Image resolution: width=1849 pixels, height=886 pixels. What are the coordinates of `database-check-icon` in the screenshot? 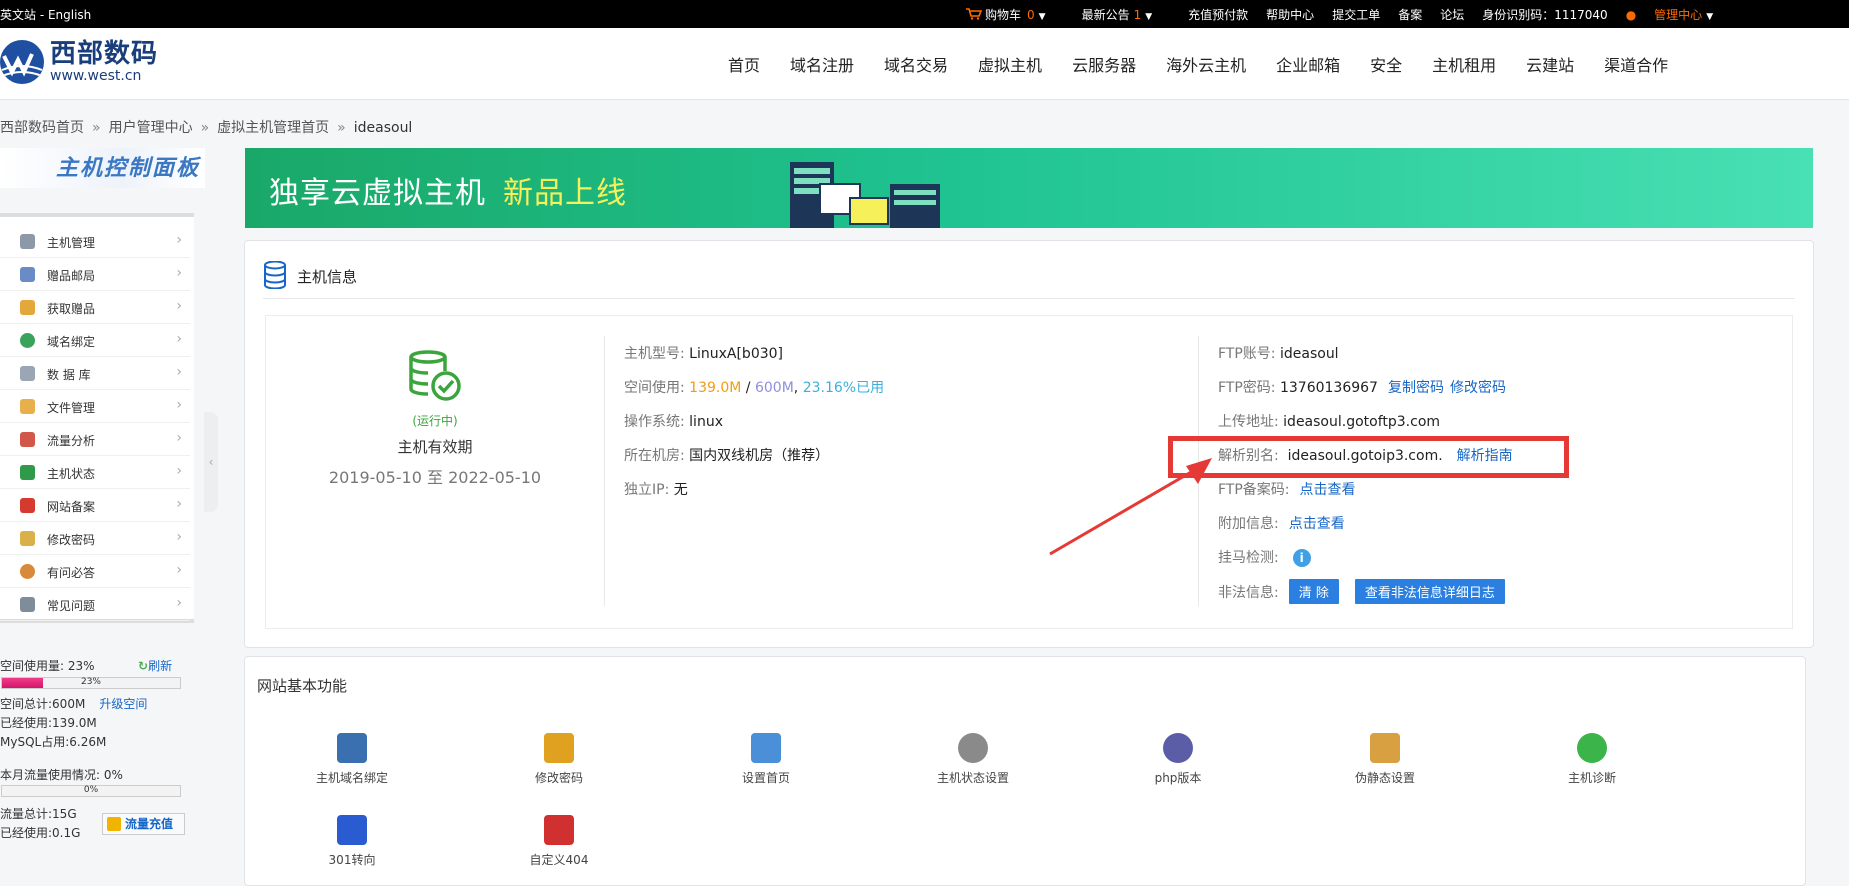 It's located at (435, 375).